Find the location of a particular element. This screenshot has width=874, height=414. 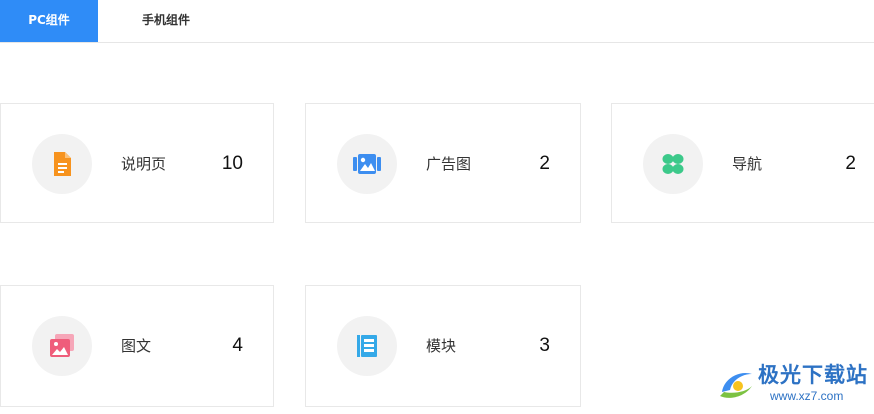

component-card-image-text: 图文 4 is located at coordinates (137, 346).